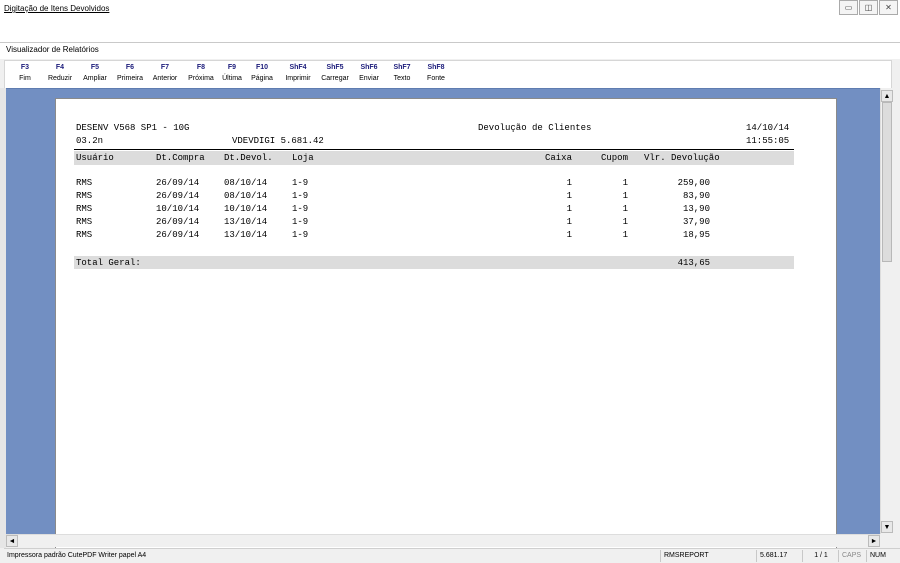 This screenshot has height=563, width=900. What do you see at coordinates (887, 527) in the screenshot?
I see `scroll-down-icon: ▼` at bounding box center [887, 527].